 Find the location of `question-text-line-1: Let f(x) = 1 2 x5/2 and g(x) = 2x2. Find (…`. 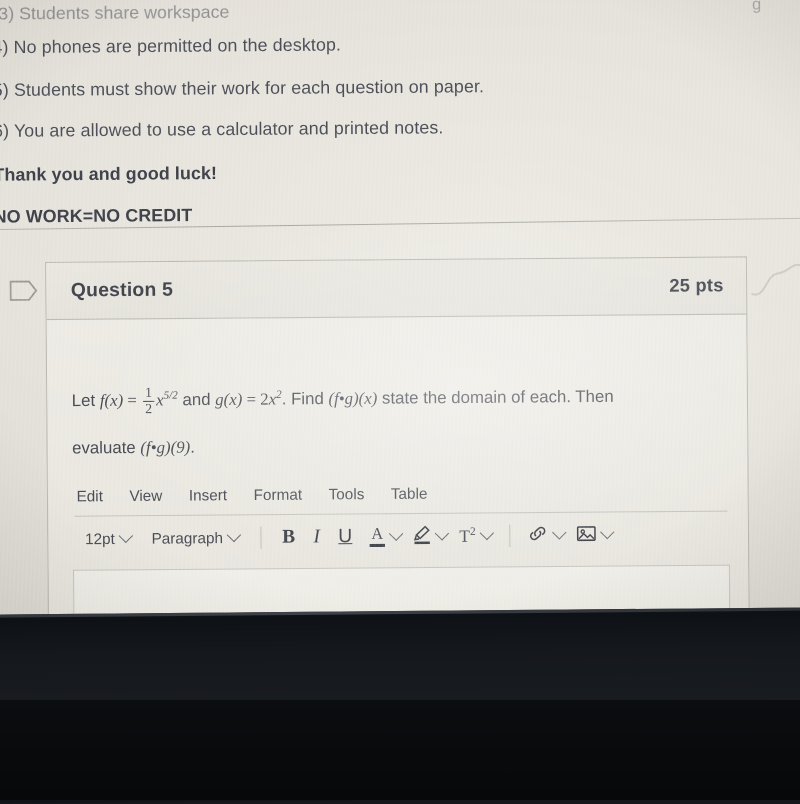

question-text-line-1: Let f(x) = 1 2 x5/2 and g(x) = 2x2. Find (… is located at coordinates (395, 396).